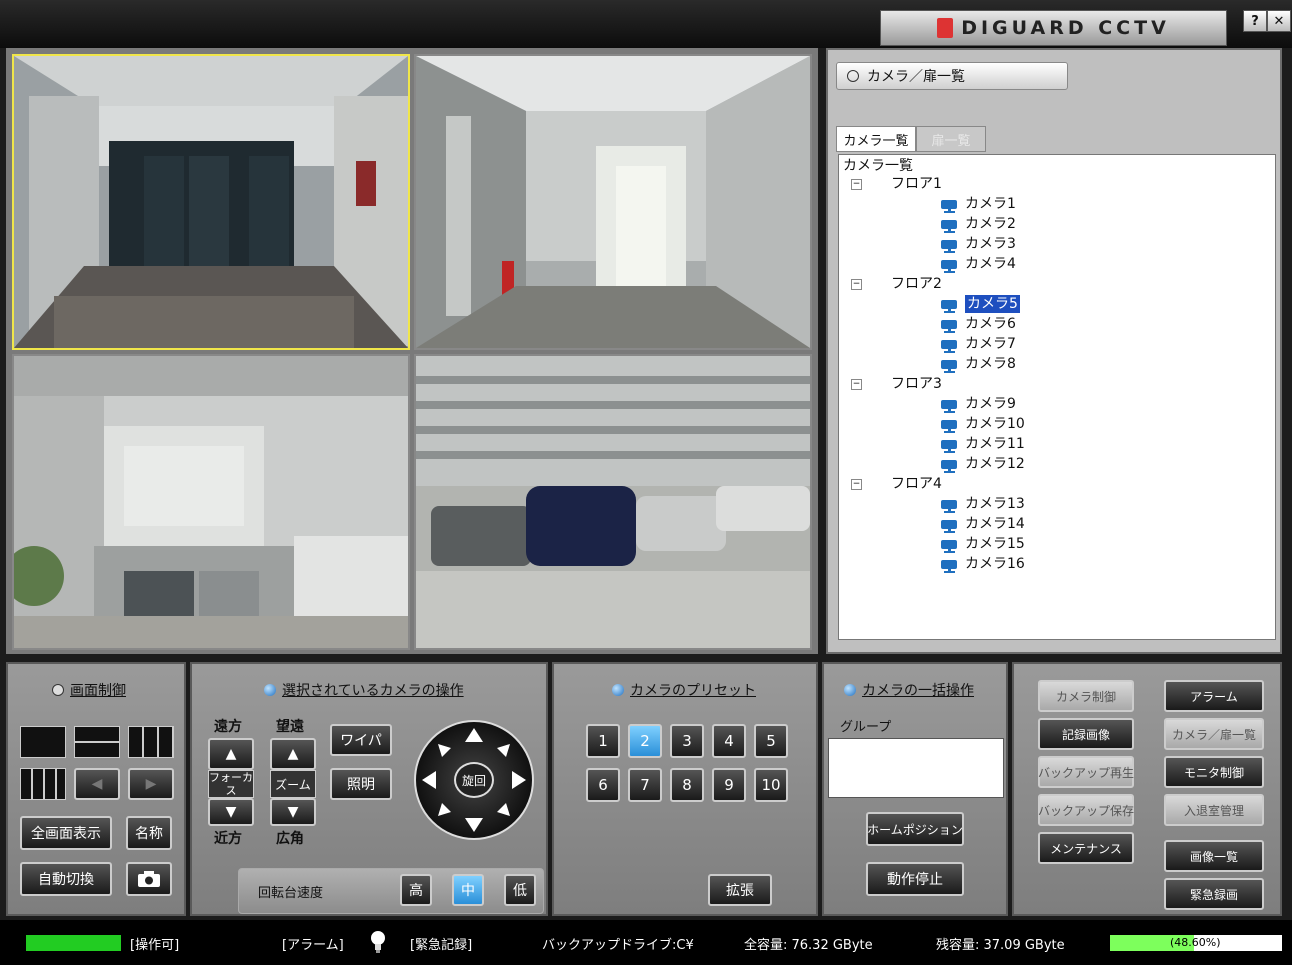 The width and height of the screenshot is (1292, 965). Describe the element at coordinates (990, 404) in the screenshot. I see `tree-camera-item: カメラ9` at that location.